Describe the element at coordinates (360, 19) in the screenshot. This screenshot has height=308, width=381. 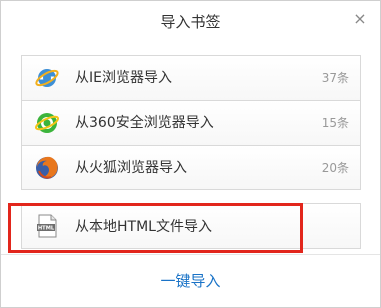
I see `close-icon: ×` at that location.